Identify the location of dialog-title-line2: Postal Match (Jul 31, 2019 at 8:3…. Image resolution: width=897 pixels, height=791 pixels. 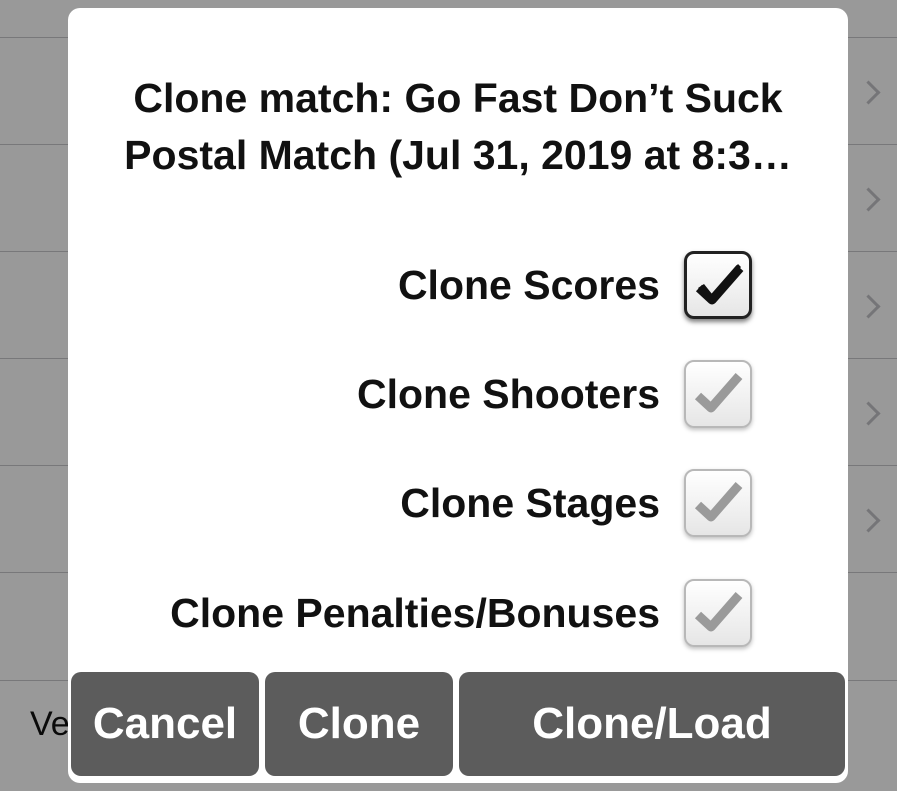
(458, 155).